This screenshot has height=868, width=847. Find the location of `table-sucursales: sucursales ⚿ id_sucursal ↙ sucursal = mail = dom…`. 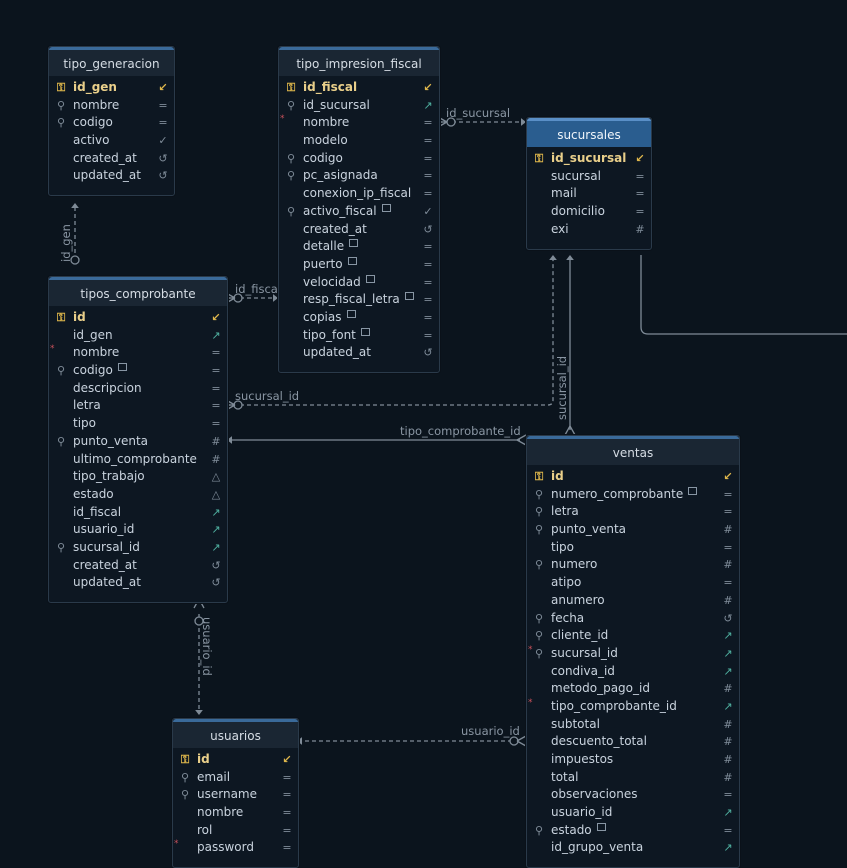

table-sucursales: sucursales ⚿ id_sucursal ↙ sucursal = mail = dom… is located at coordinates (589, 183).